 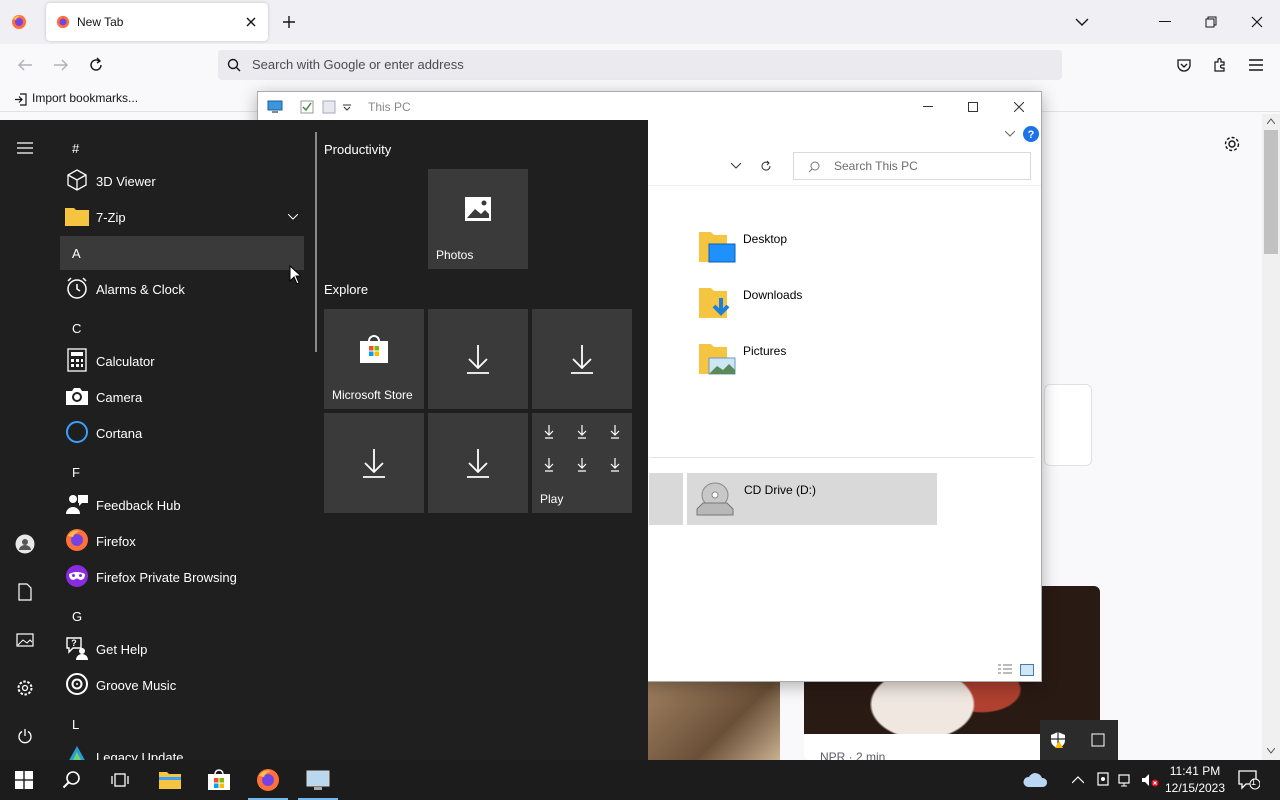 What do you see at coordinates (75, 148) in the screenshot?
I see `group-header-hash: #` at bounding box center [75, 148].